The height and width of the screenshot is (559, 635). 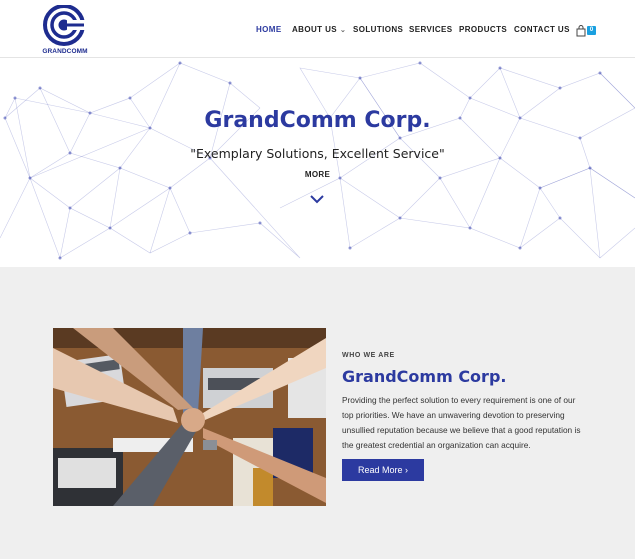 What do you see at coordinates (542, 29) in the screenshot?
I see `nav-contact-us: CONTACT US` at bounding box center [542, 29].